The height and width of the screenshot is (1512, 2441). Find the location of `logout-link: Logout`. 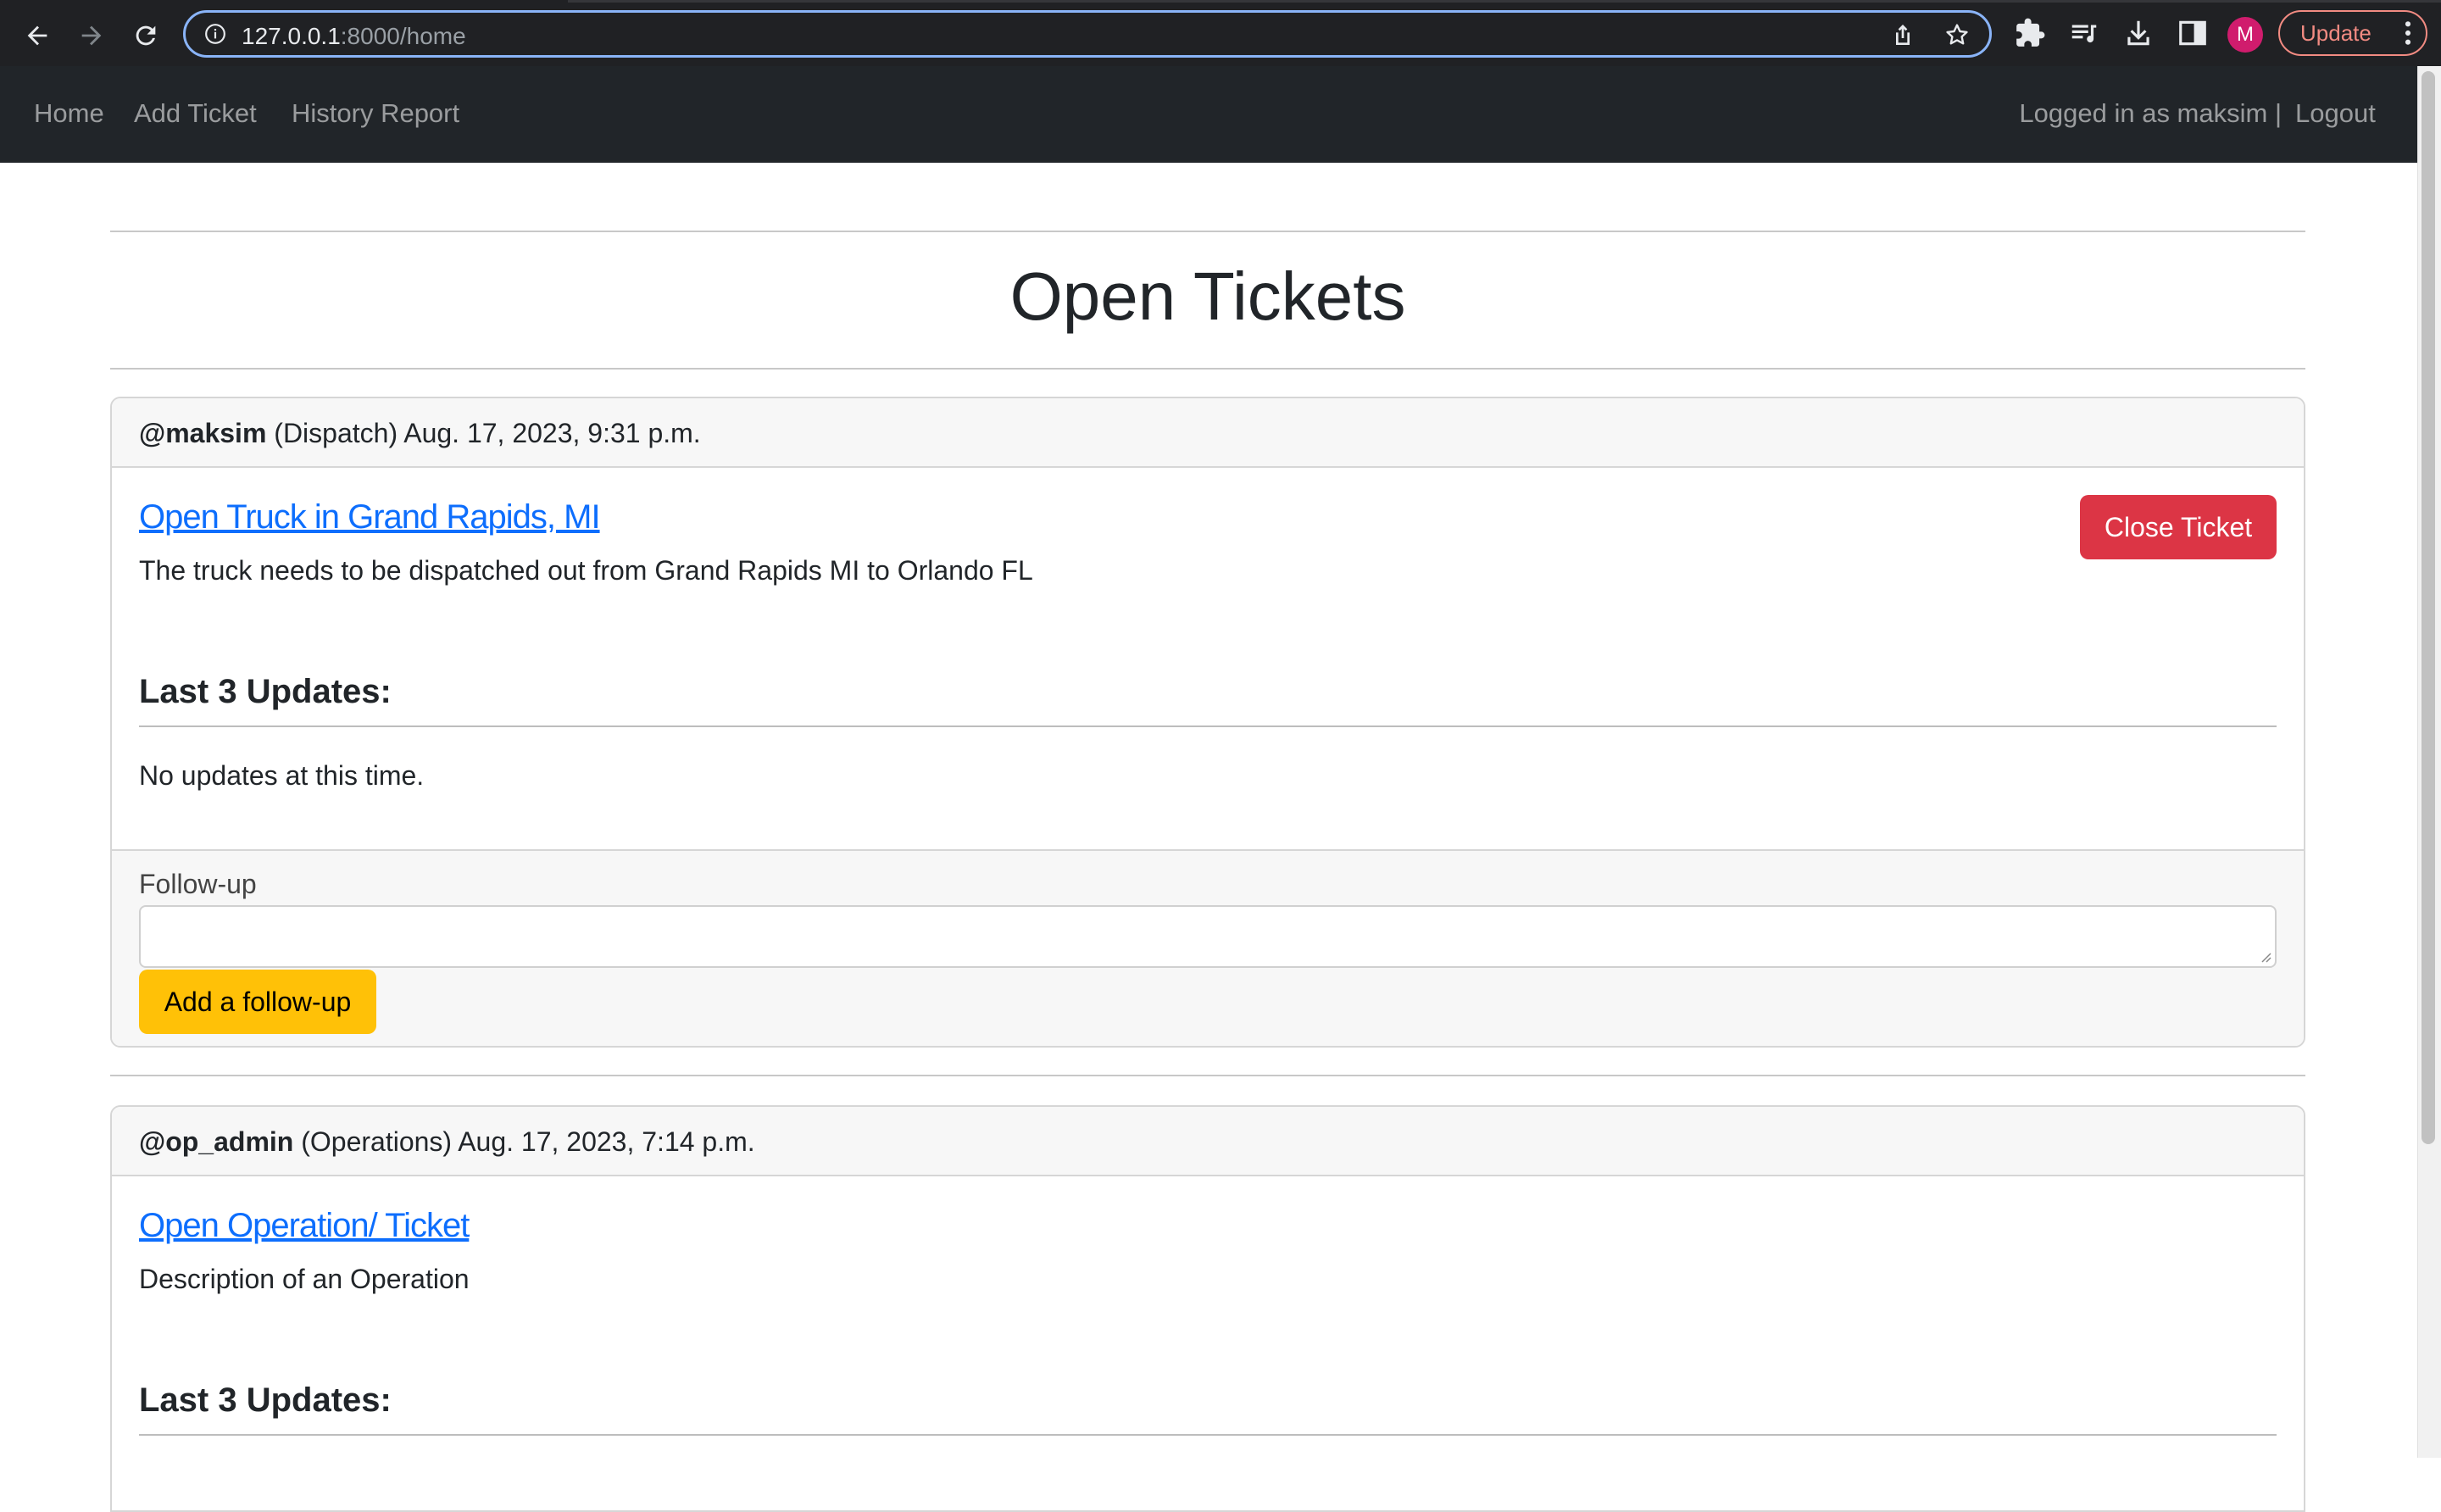

logout-link: Logout is located at coordinates (2335, 113).